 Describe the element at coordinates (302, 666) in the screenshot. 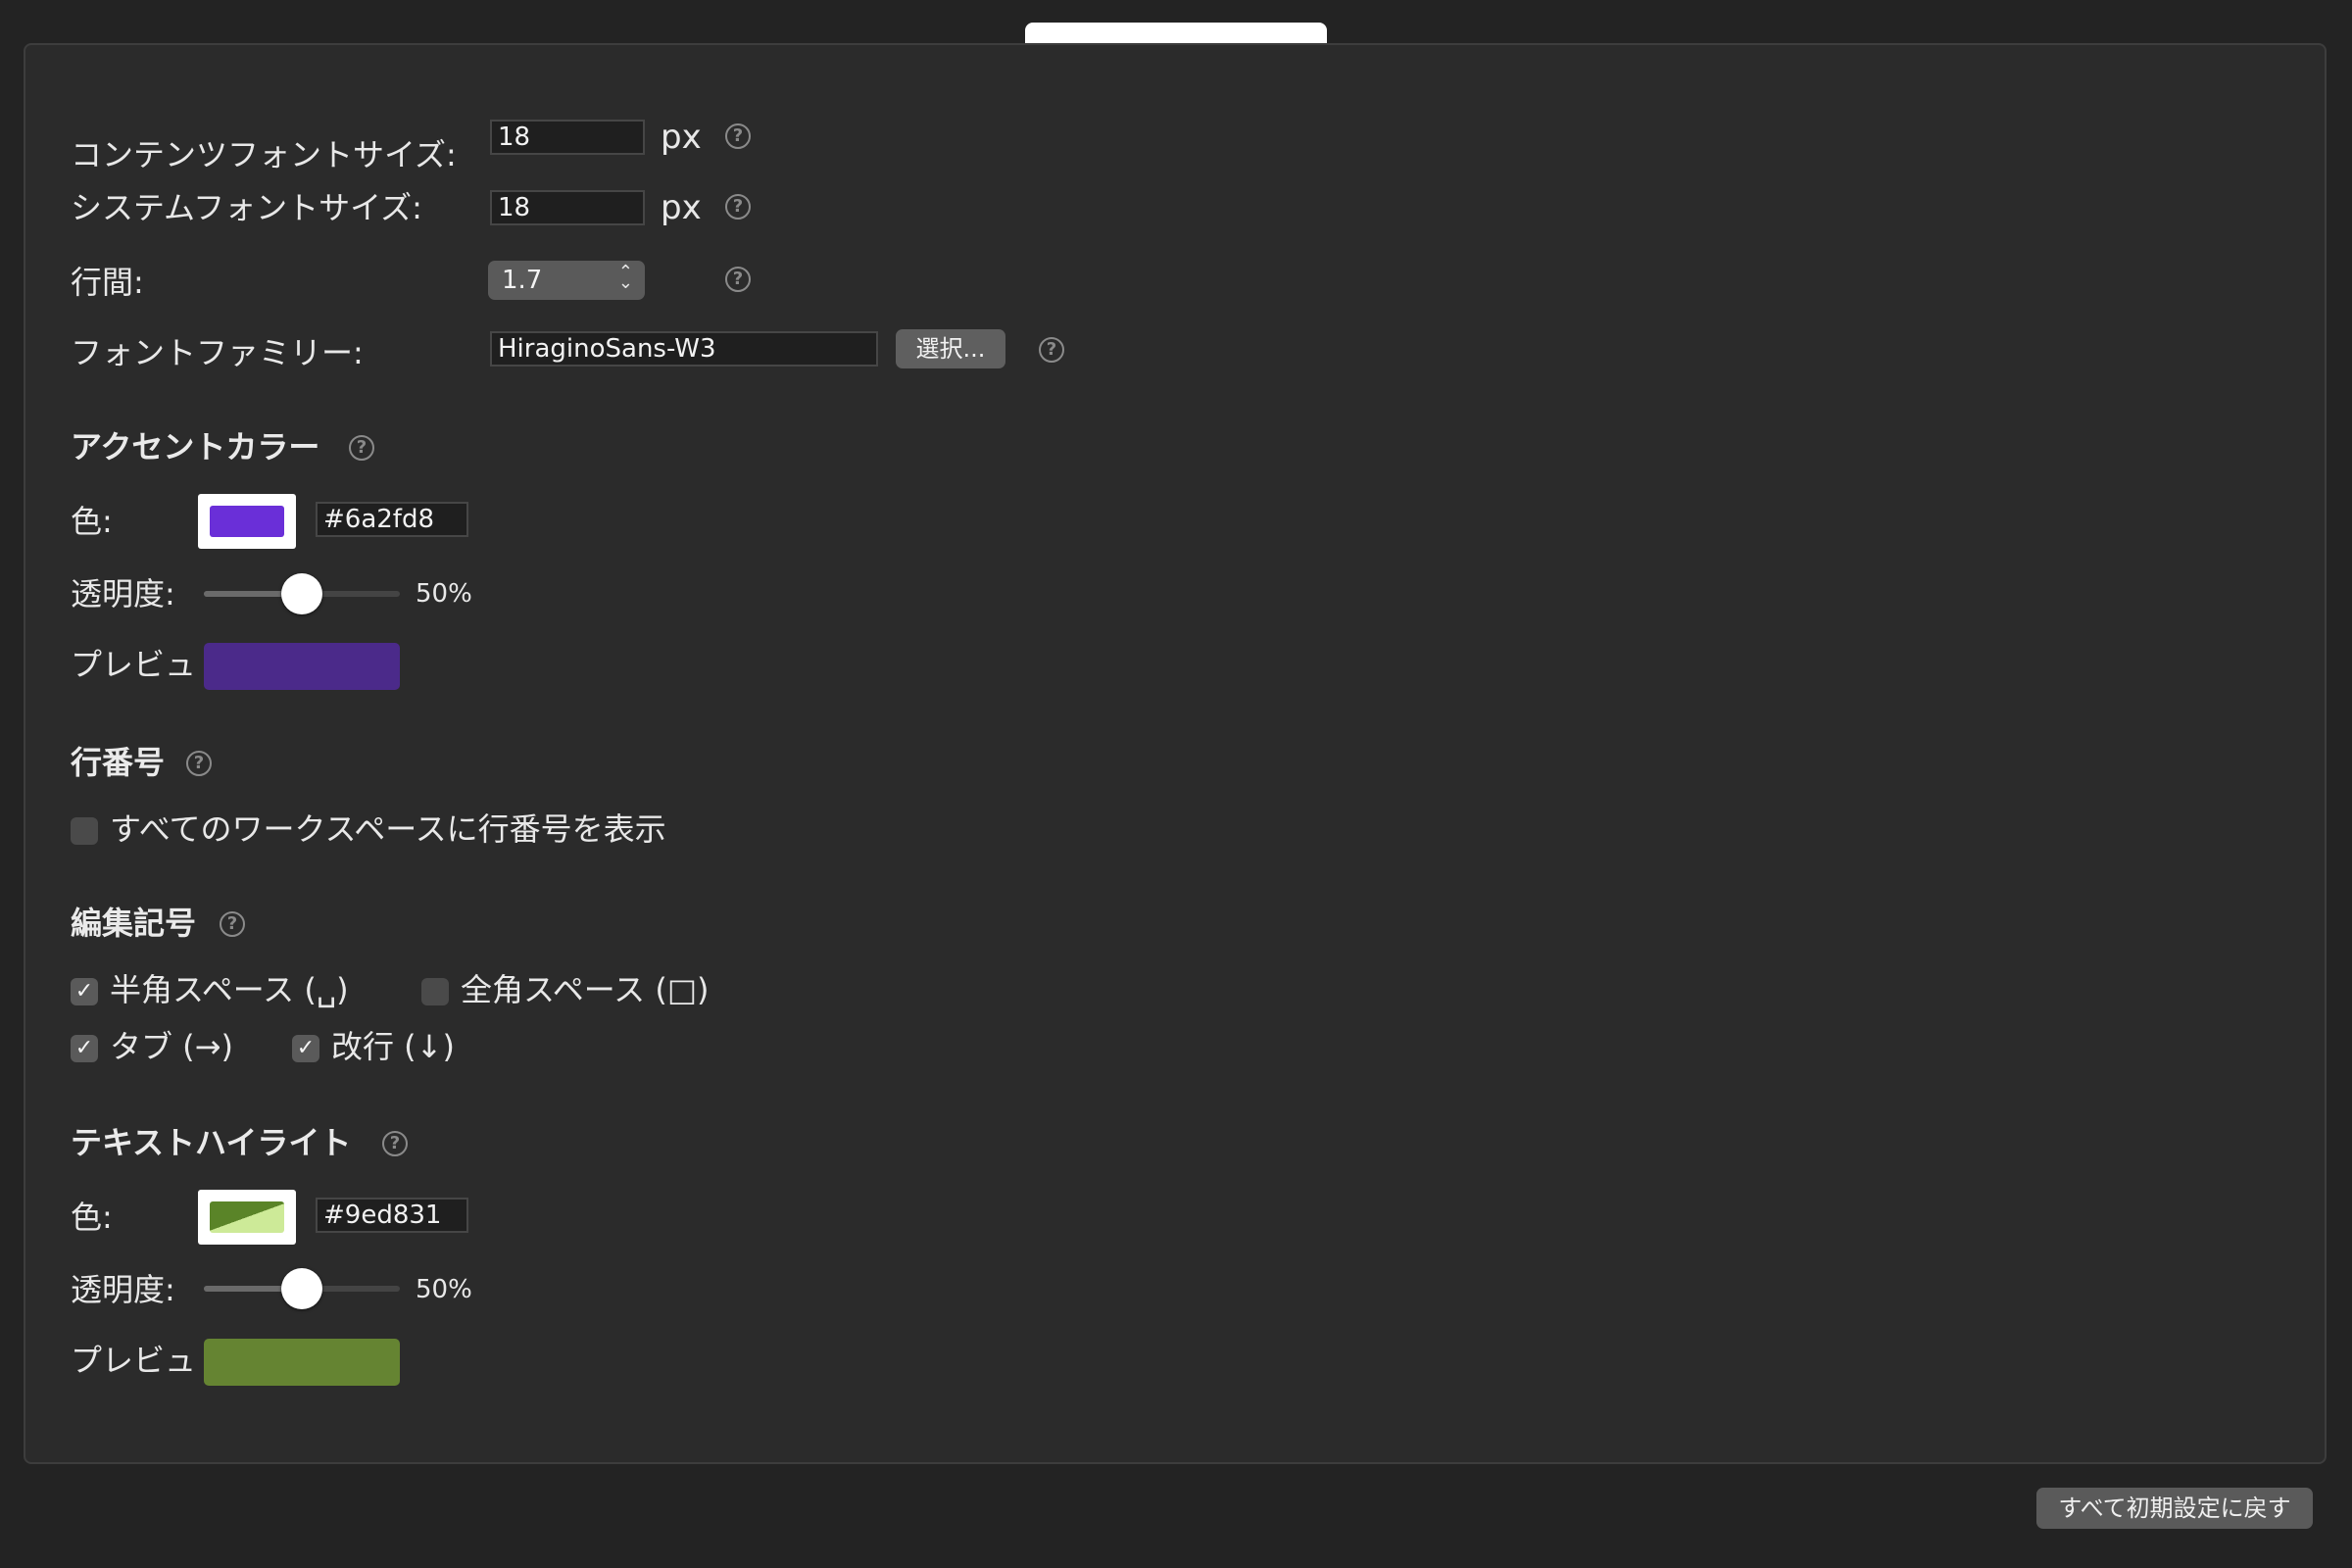

I see `accent-preview-bar` at that location.